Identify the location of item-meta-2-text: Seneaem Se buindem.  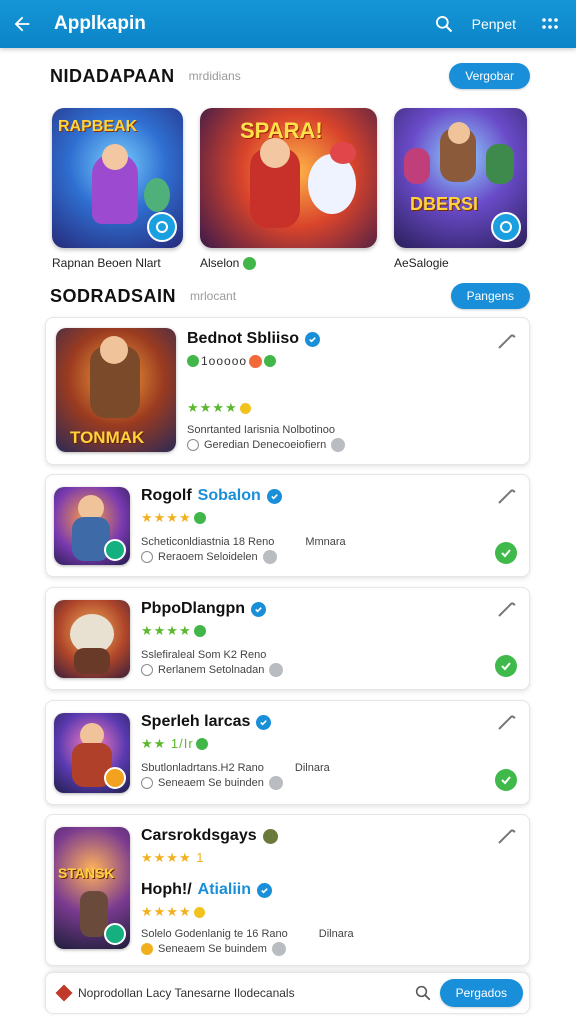
(212, 949).